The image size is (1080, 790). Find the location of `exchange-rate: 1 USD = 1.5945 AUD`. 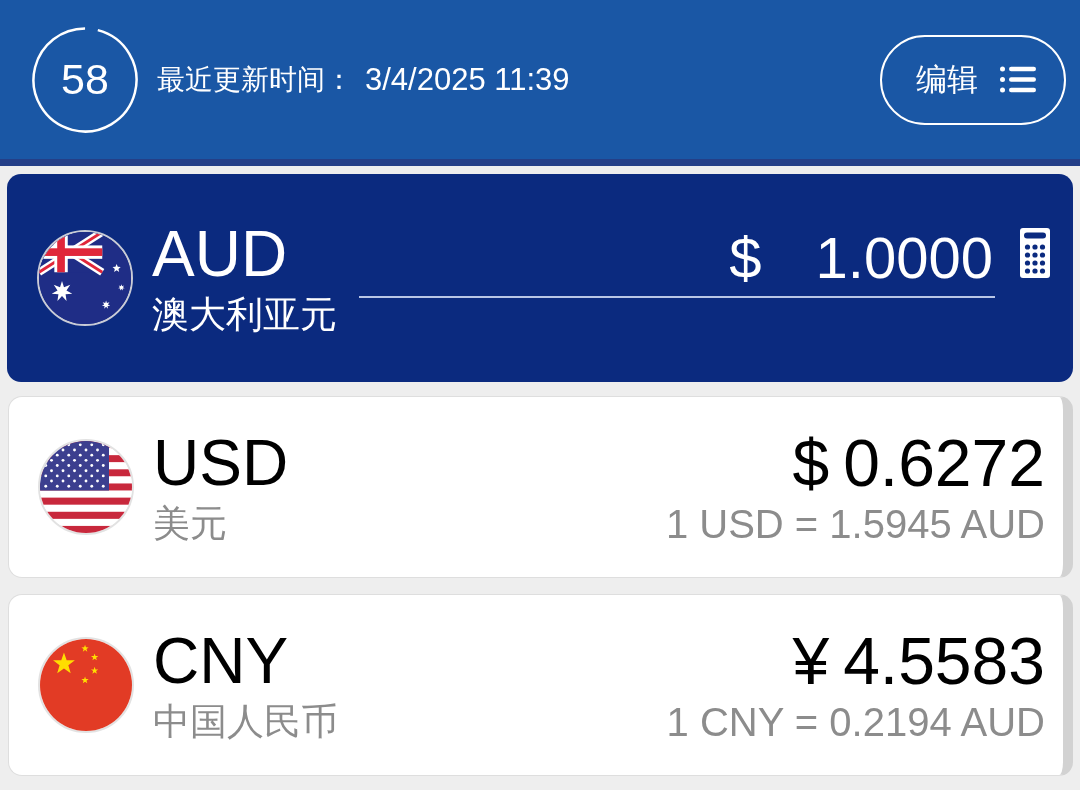

exchange-rate: 1 USD = 1.5945 AUD is located at coordinates (855, 524).